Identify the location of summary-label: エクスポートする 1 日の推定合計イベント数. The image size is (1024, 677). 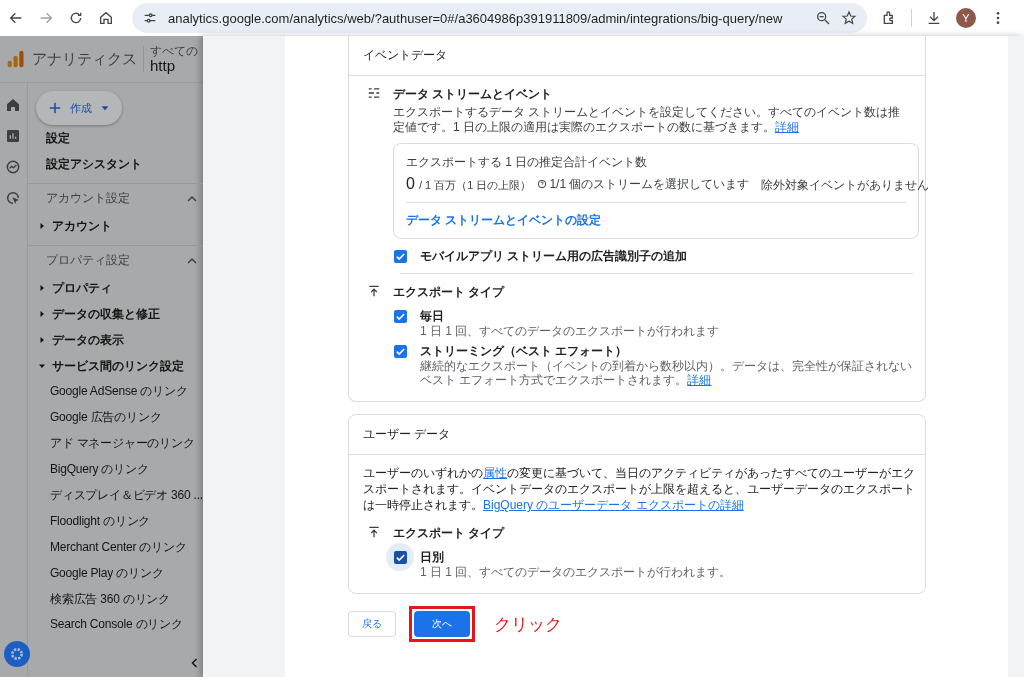
(527, 162).